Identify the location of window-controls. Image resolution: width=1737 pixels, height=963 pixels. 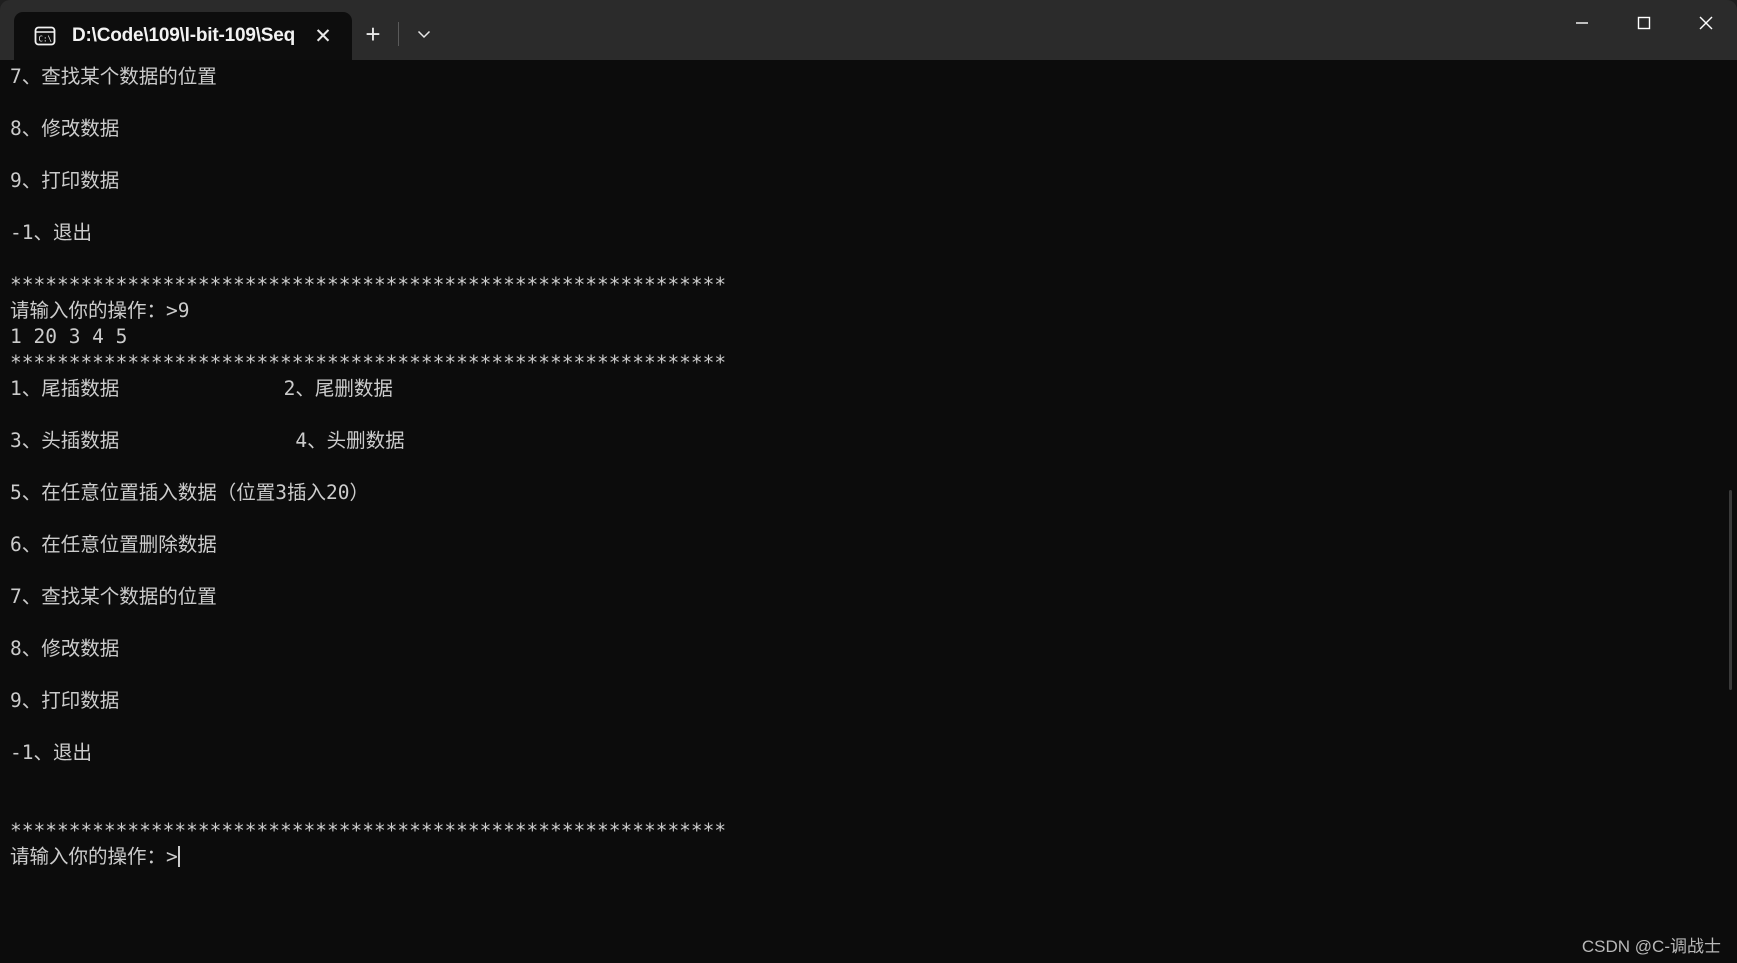
(1644, 23).